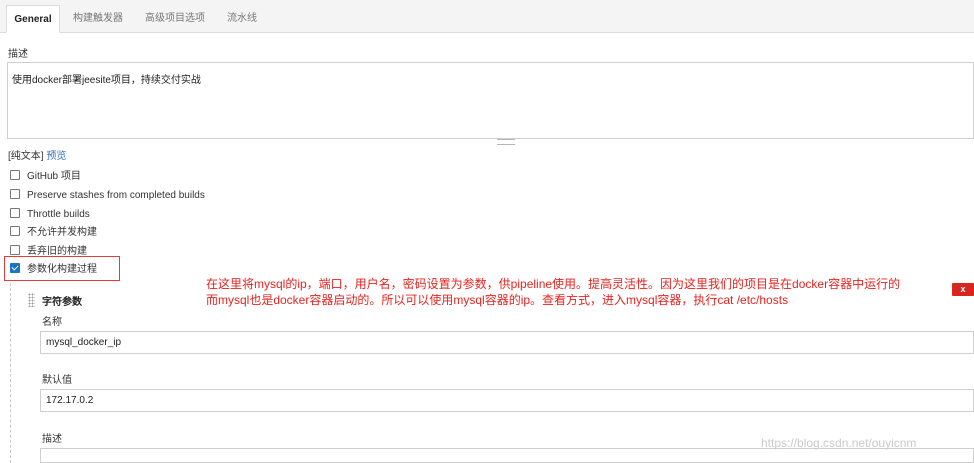 This screenshot has height=463, width=974. I want to click on option-throttle-builds: Throttle builds, so click(50, 215).